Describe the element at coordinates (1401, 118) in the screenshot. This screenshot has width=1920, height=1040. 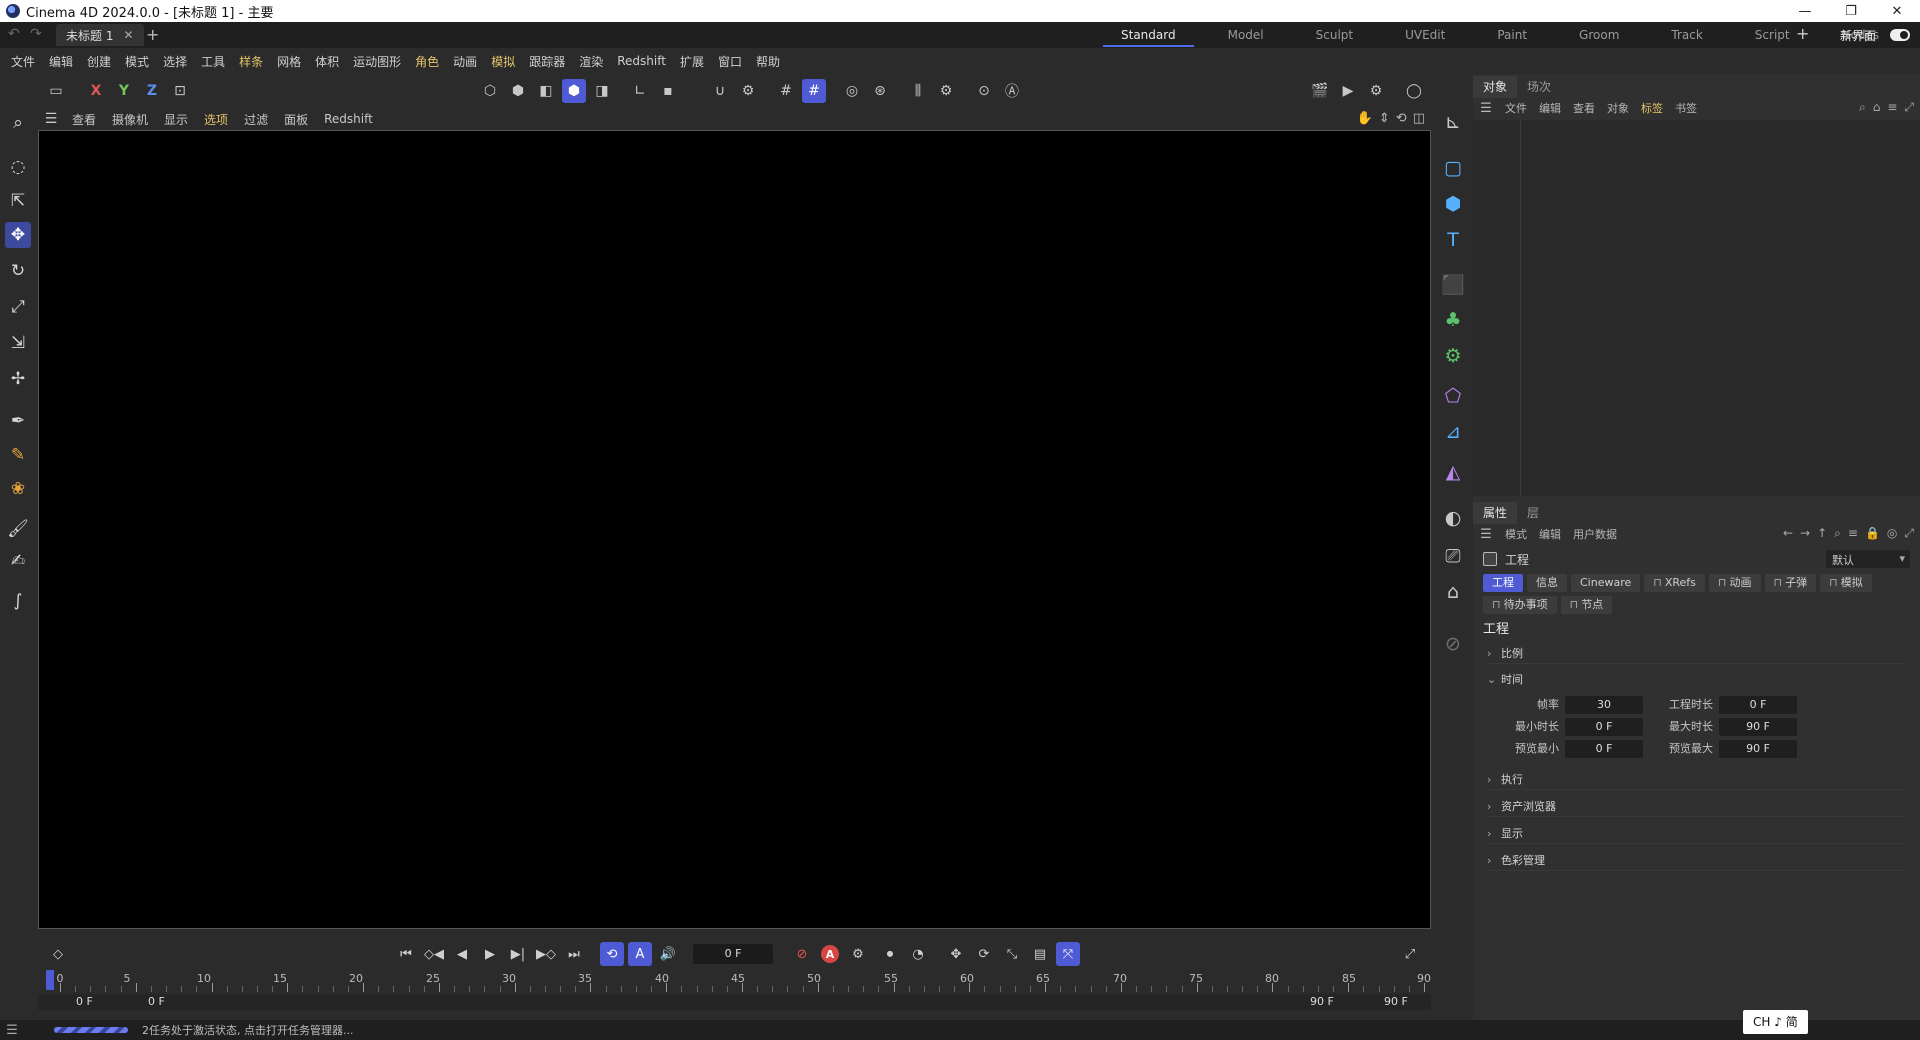
I see `orbit-icon: ⟲` at that location.